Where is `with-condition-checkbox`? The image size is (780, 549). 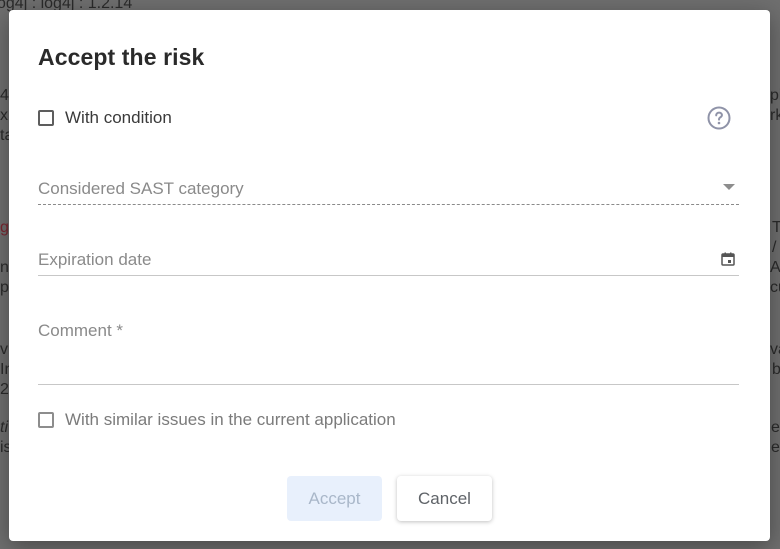
with-condition-checkbox is located at coordinates (46, 118).